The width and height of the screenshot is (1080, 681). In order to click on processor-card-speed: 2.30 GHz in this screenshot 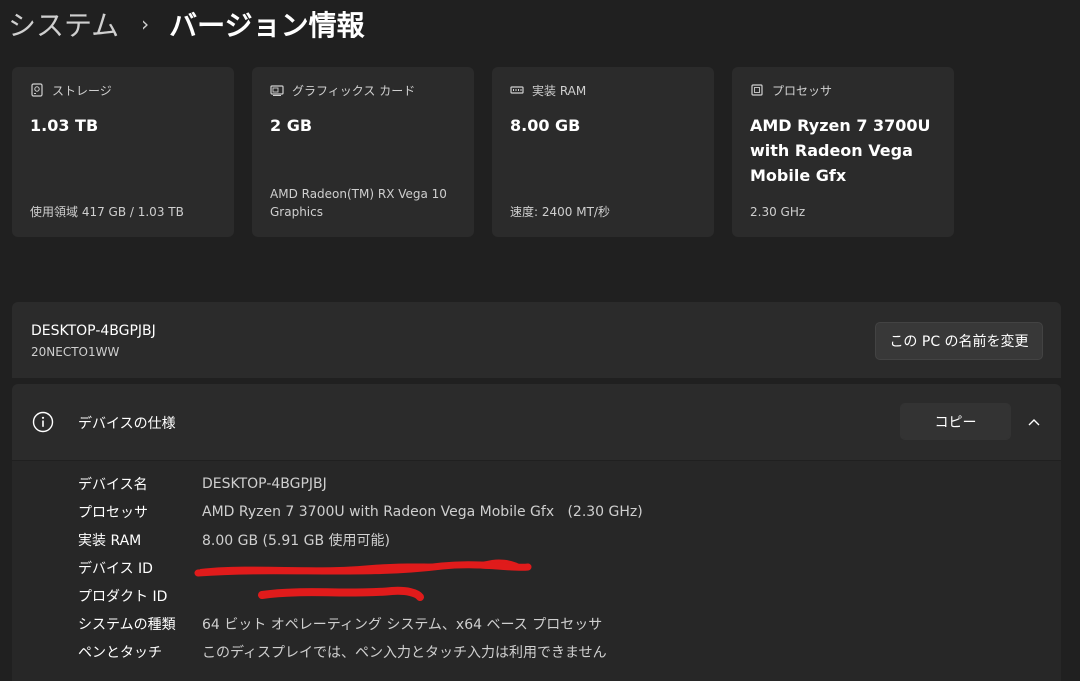, I will do `click(778, 212)`.